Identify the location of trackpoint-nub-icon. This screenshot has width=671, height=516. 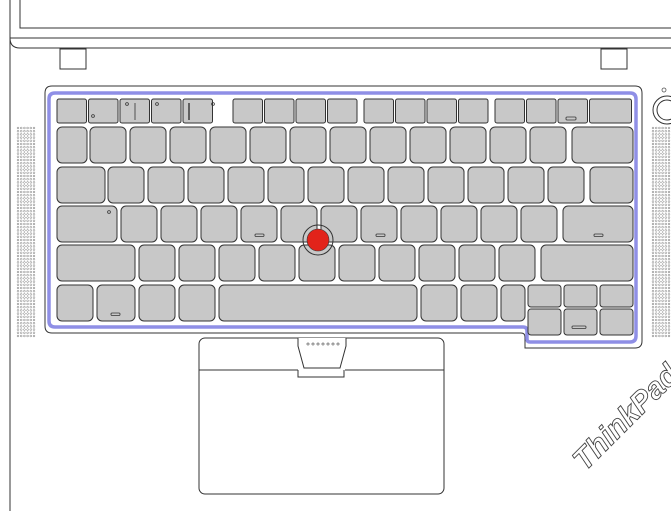
(318, 240).